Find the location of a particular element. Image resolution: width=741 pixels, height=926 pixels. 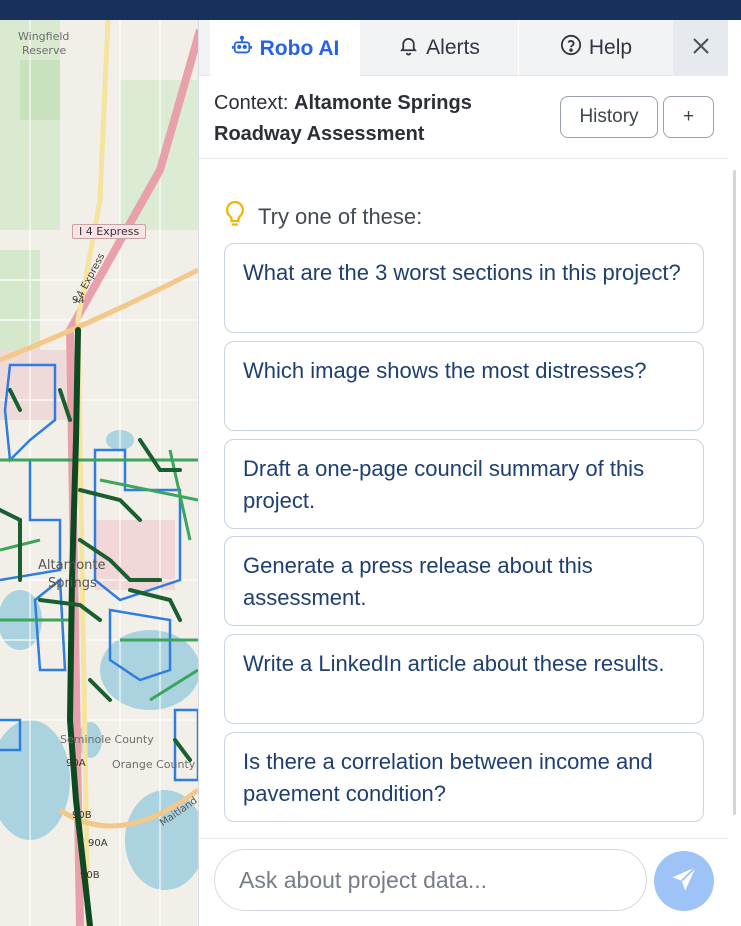

history-button: History is located at coordinates (609, 117).